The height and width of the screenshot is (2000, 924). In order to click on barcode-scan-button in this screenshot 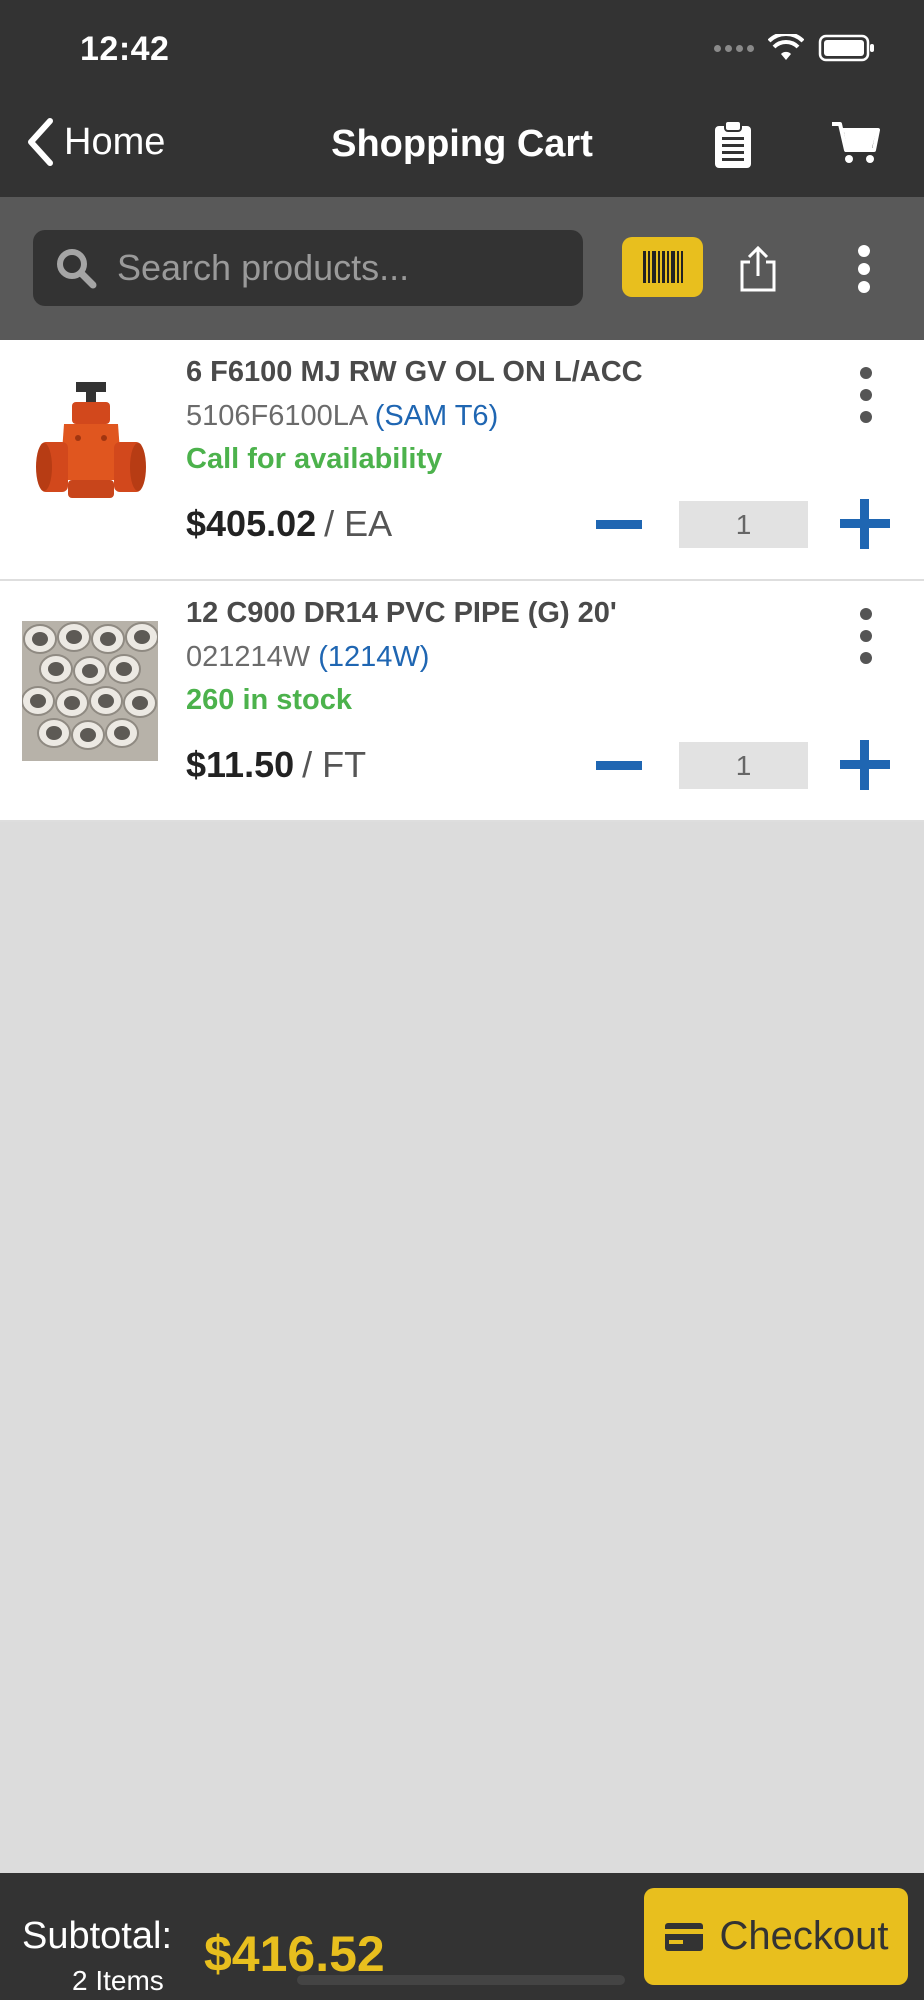, I will do `click(662, 267)`.